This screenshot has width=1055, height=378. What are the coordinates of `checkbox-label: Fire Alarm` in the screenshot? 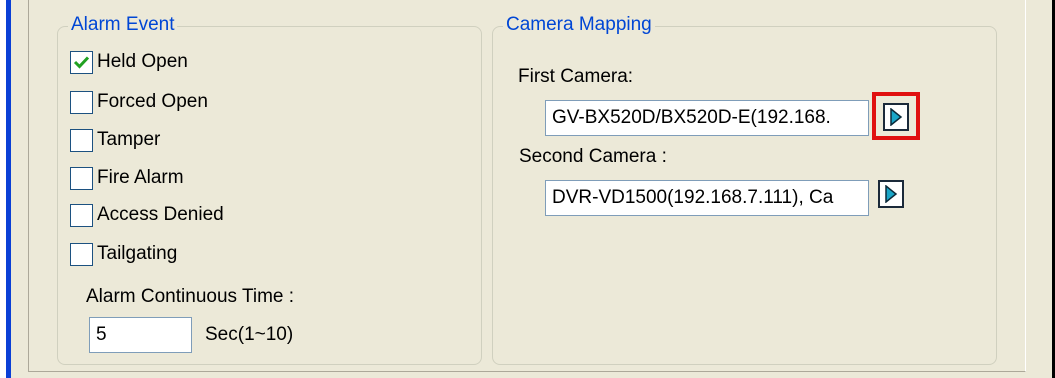 It's located at (140, 177).